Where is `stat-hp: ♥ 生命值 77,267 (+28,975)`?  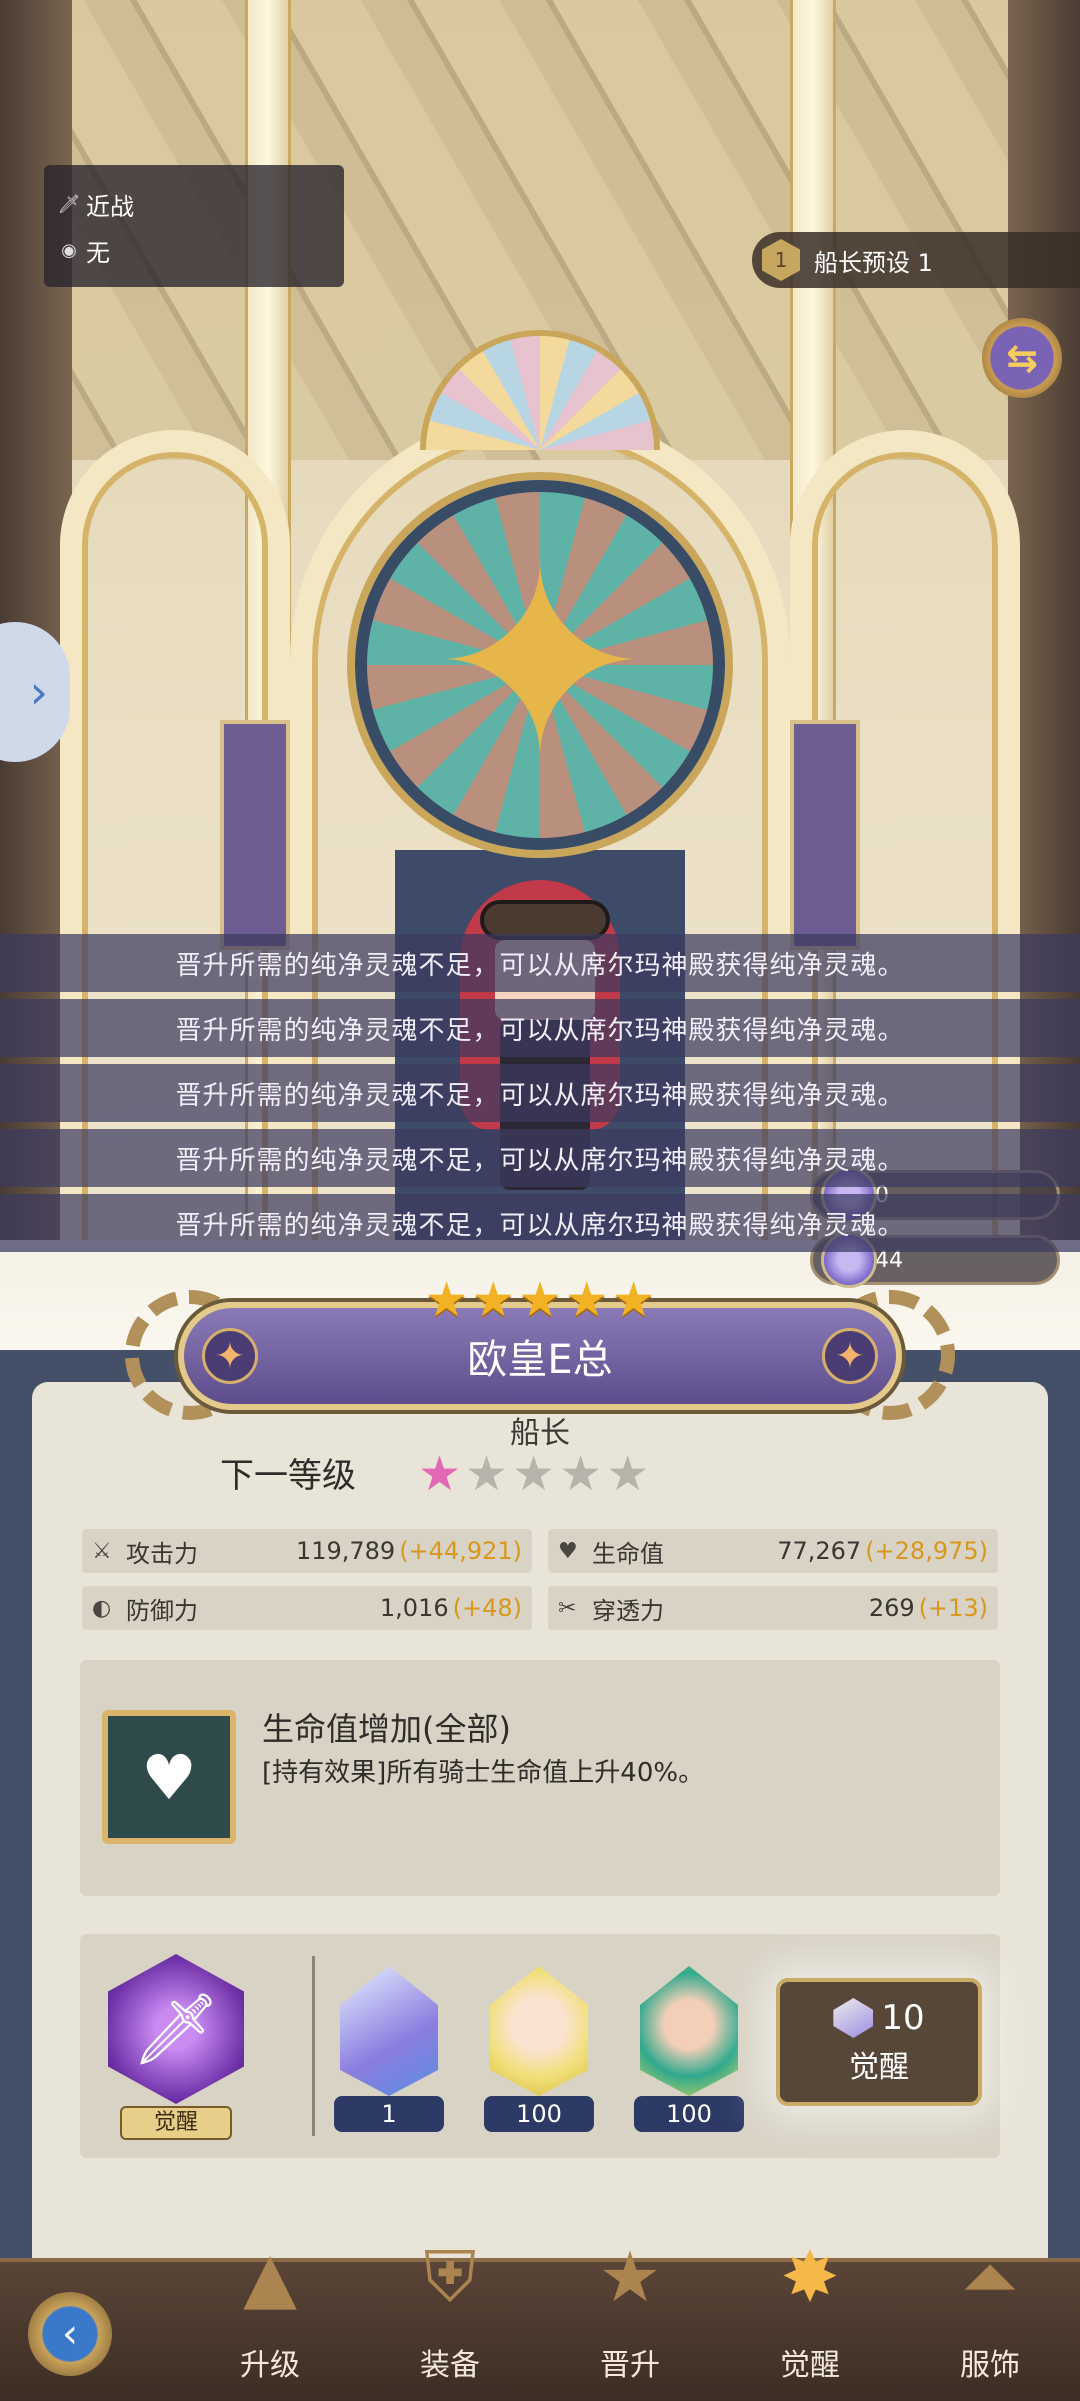
stat-hp: ♥ 生命值 77,267 (+28,975) is located at coordinates (773, 1551).